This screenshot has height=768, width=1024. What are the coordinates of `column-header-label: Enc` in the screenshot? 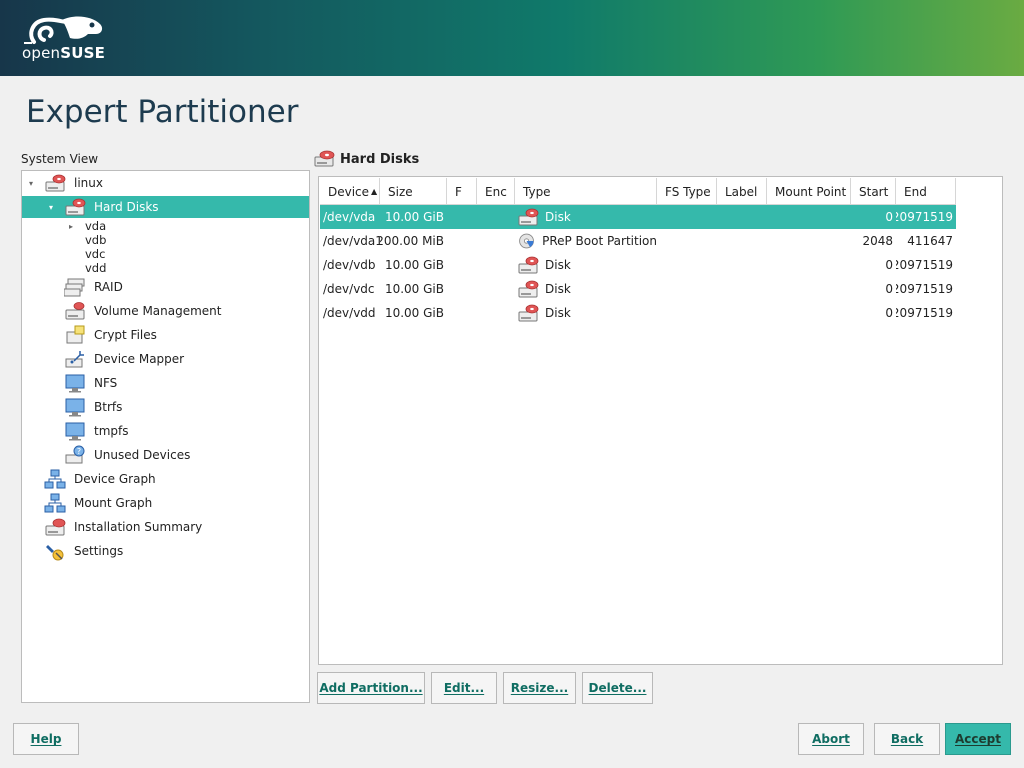 It's located at (496, 191).